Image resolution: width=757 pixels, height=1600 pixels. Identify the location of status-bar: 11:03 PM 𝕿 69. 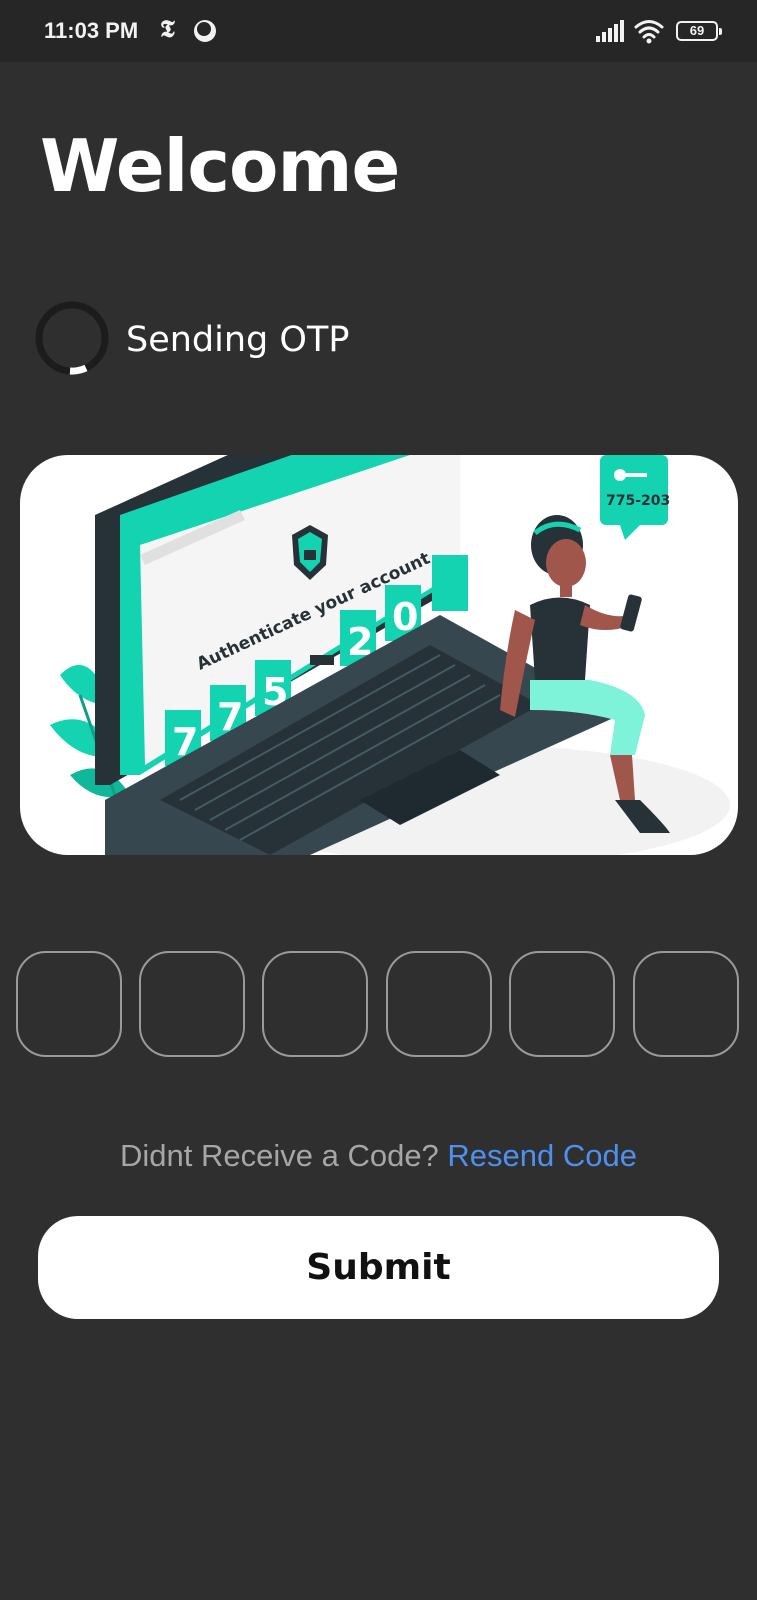
(378, 31).